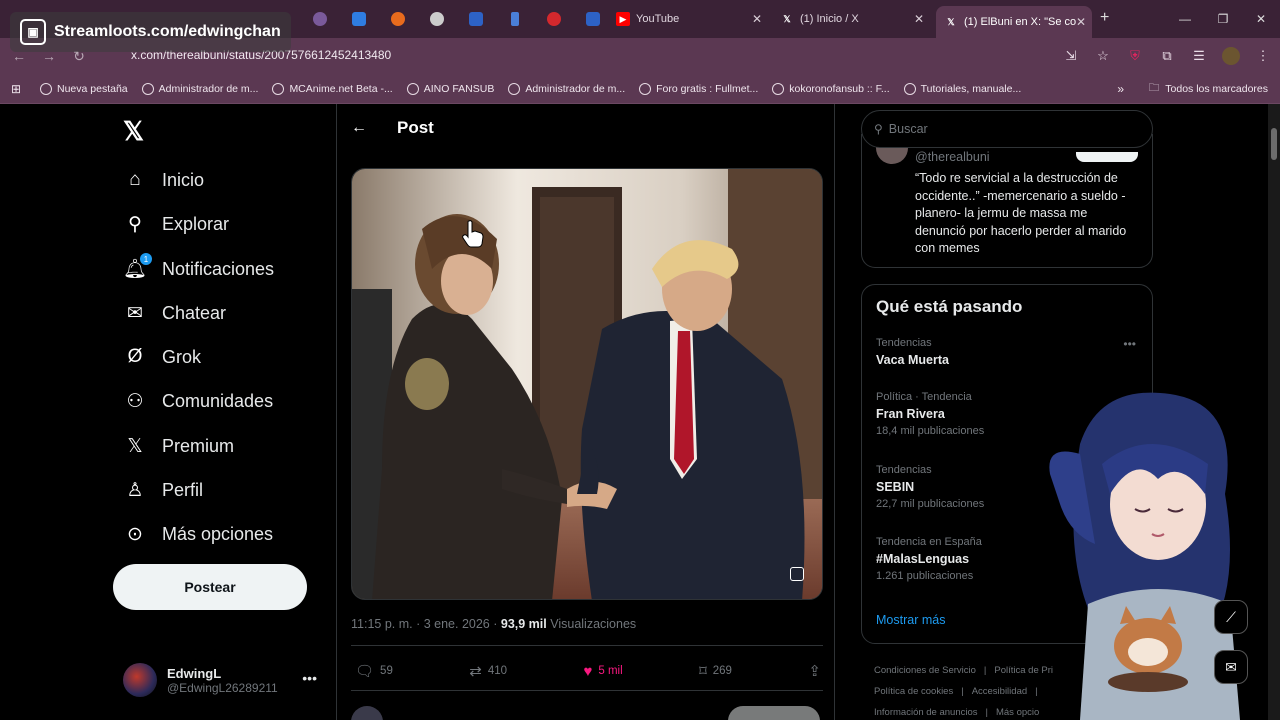  What do you see at coordinates (715, 671) in the screenshot?
I see `bookmark-button: ⌑ 269` at bounding box center [715, 671].